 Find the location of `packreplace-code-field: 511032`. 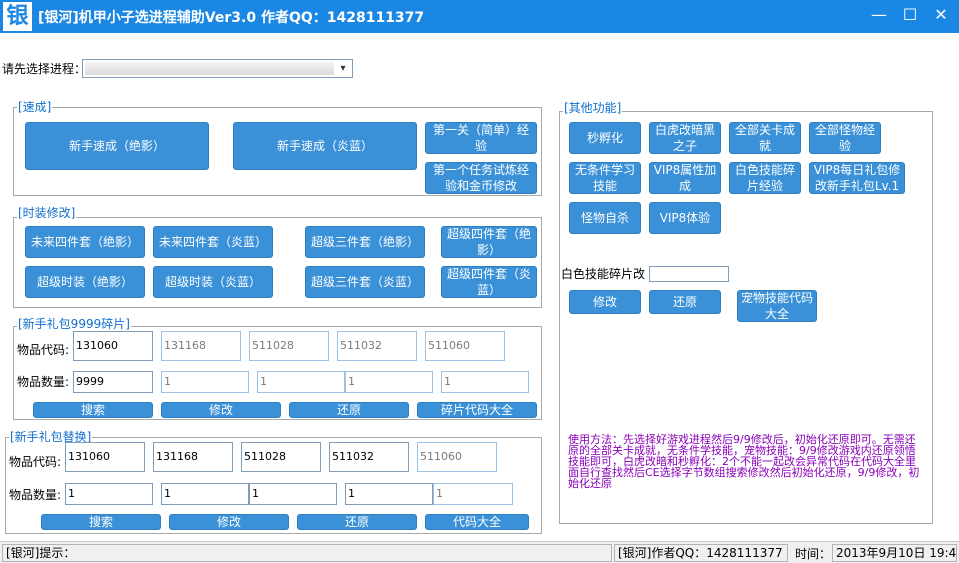

packreplace-code-field: 511032 is located at coordinates (369, 457).